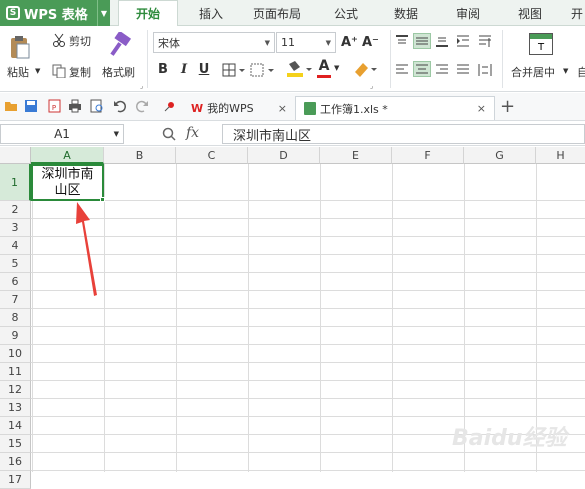  What do you see at coordinates (169, 135) in the screenshot?
I see `zoom-search-icon` at bounding box center [169, 135].